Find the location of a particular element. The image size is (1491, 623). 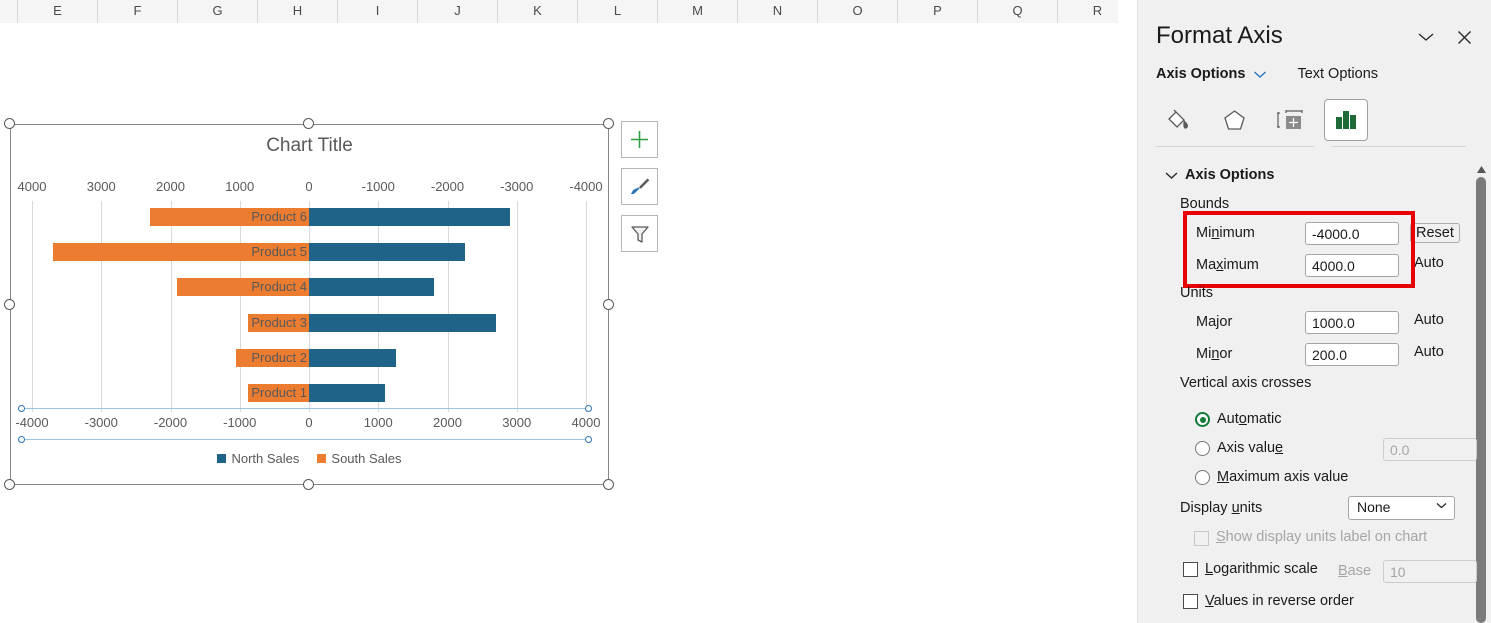

display-units-select: None is located at coordinates (1401, 508).